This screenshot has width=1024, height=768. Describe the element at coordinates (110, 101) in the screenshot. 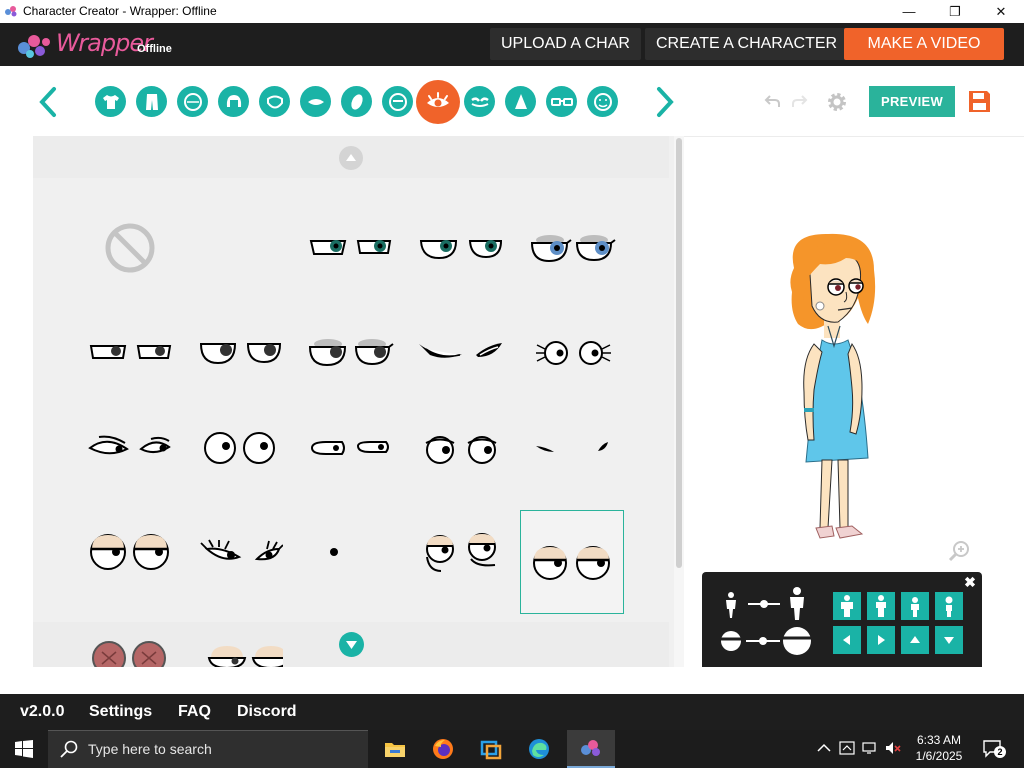

I see `category-shirt-icon` at that location.